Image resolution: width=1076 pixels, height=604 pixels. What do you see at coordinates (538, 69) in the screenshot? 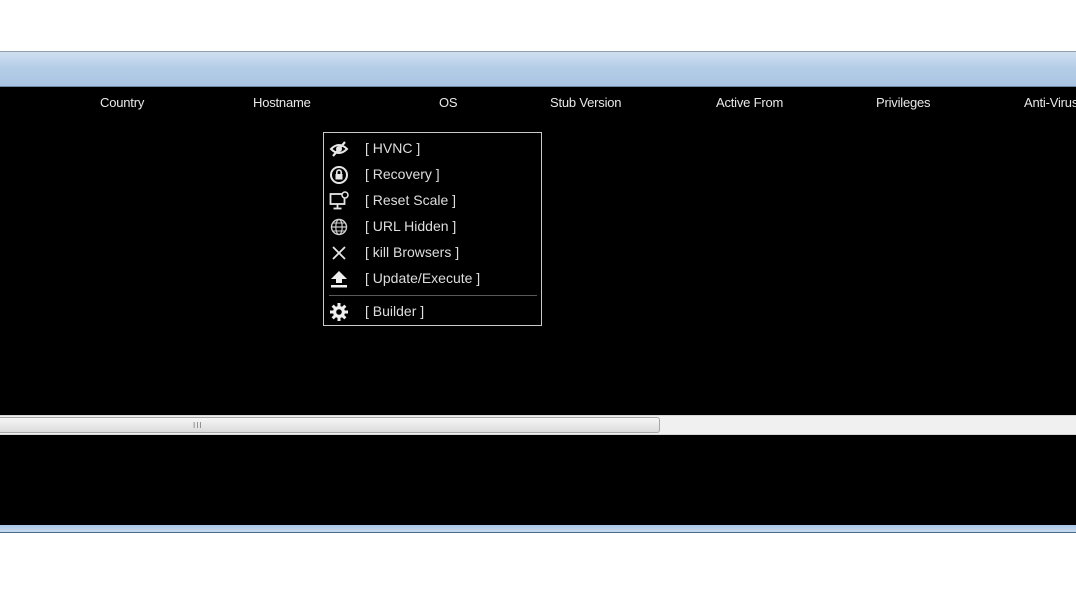
I see `title-bar` at bounding box center [538, 69].